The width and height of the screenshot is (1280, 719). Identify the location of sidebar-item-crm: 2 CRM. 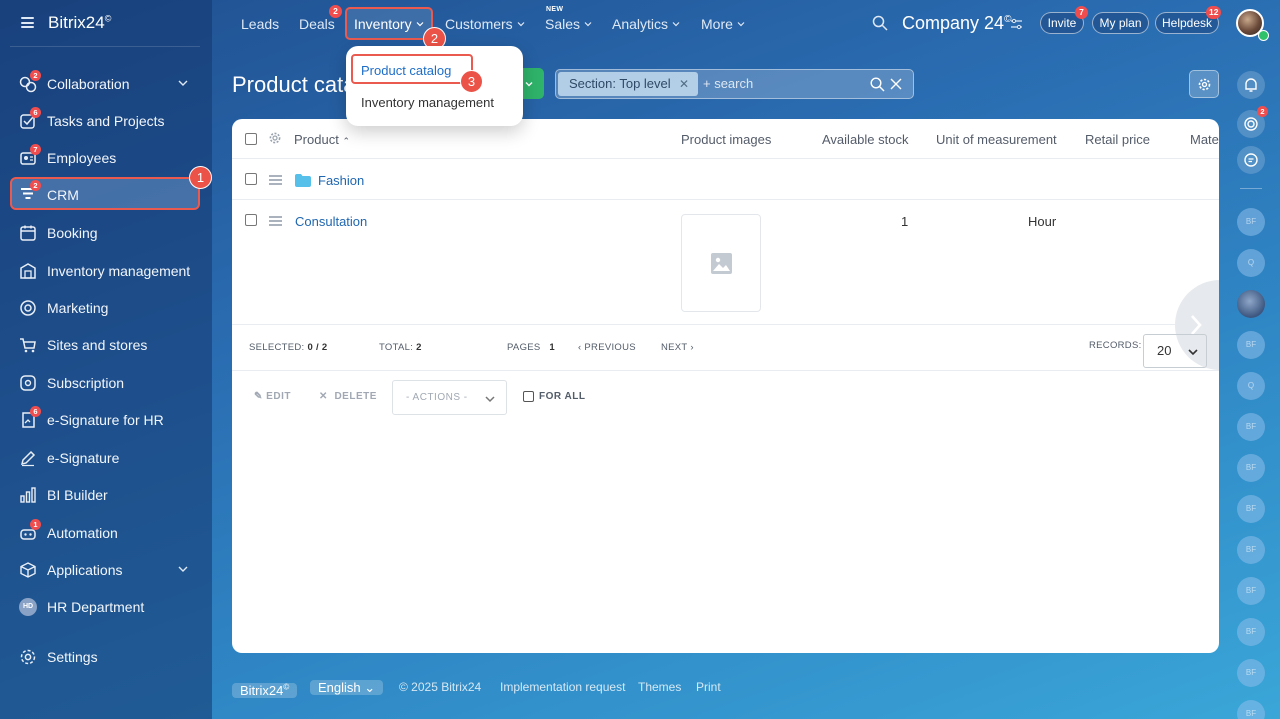
(105, 193).